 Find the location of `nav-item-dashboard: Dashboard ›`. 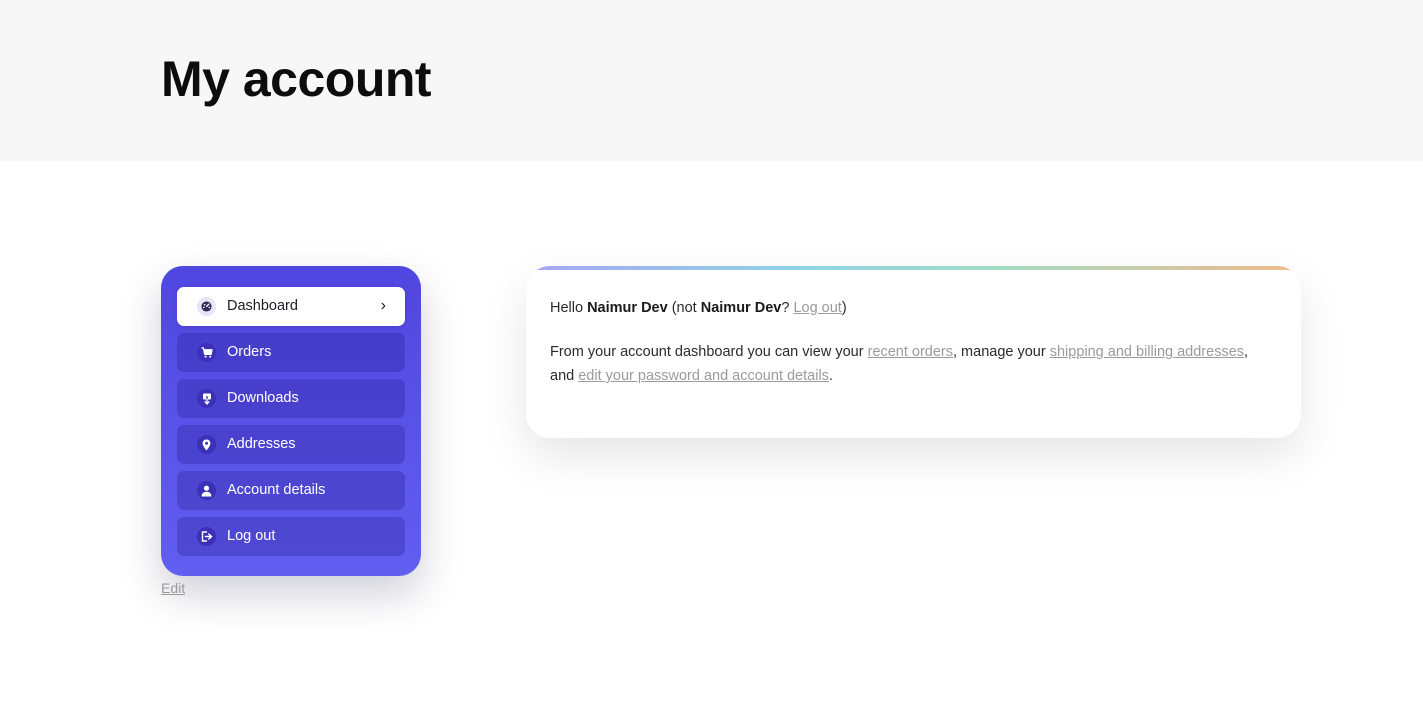

nav-item-dashboard: Dashboard › is located at coordinates (291, 306).